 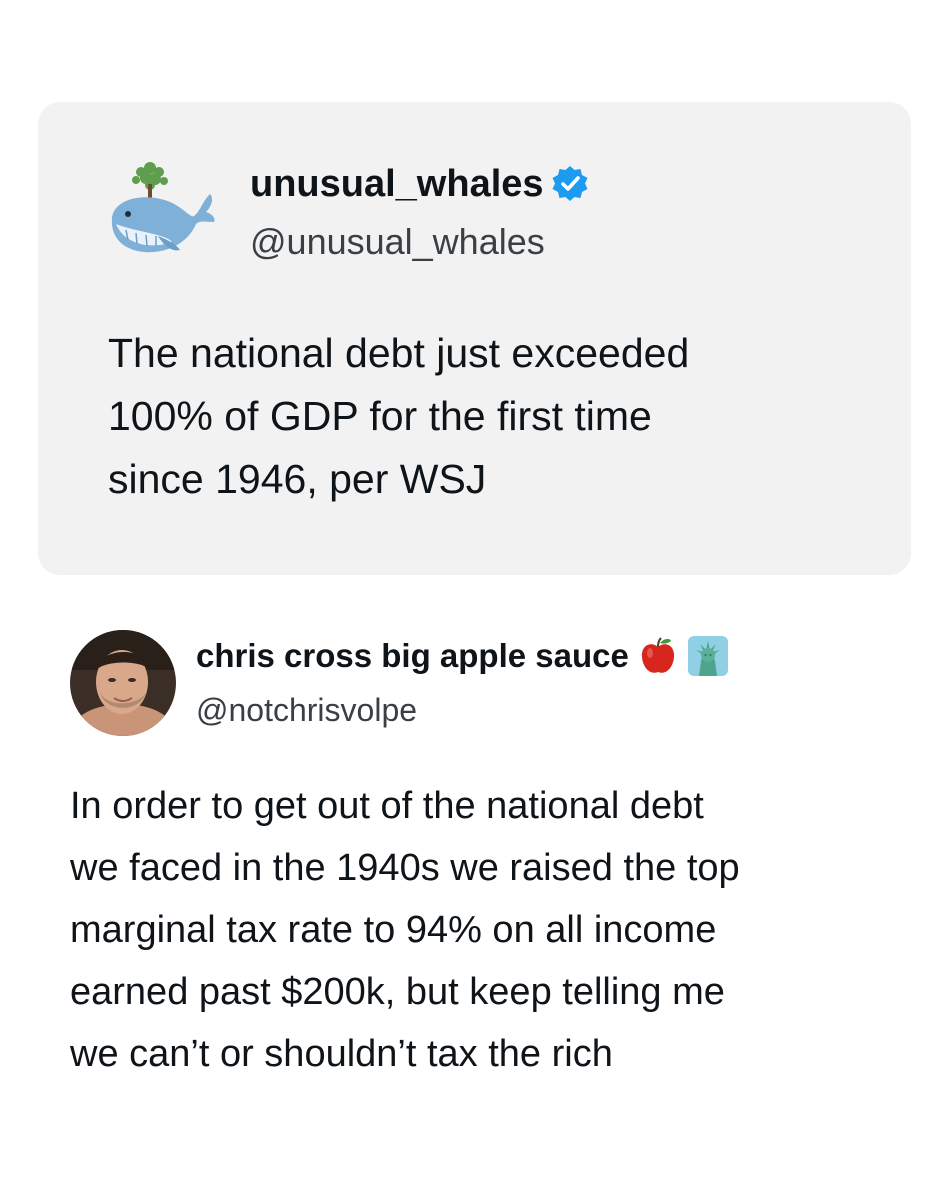 What do you see at coordinates (397, 242) in the screenshot?
I see `quoted-handle: @unusual_whales` at bounding box center [397, 242].